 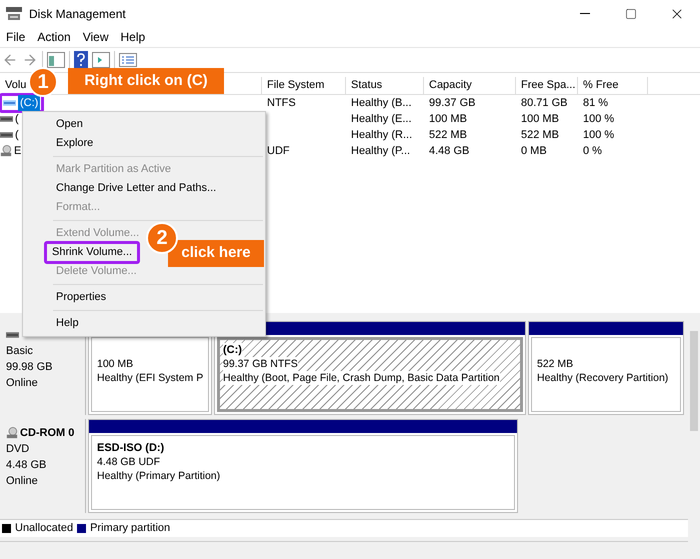 What do you see at coordinates (216, 253) in the screenshot?
I see `callout-label: click here` at bounding box center [216, 253].